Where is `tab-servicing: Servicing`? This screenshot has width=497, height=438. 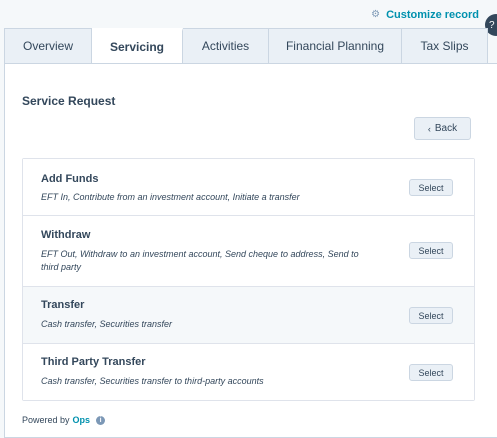 tab-servicing: Servicing is located at coordinates (137, 46).